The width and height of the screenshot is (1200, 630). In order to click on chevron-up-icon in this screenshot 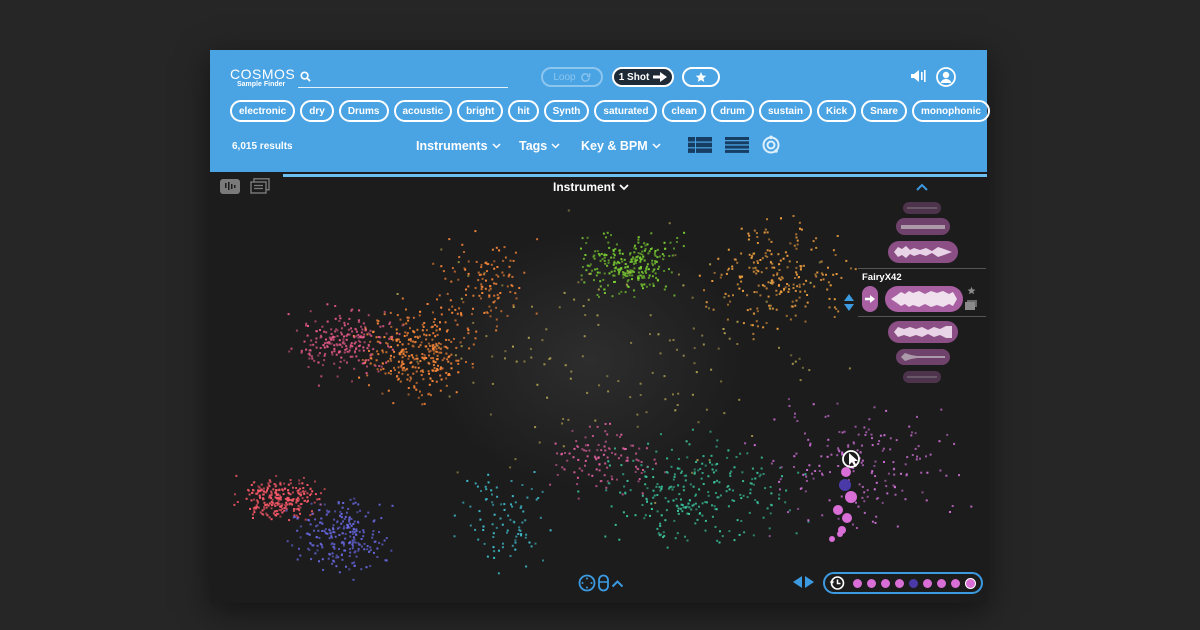, I will do `click(922, 187)`.